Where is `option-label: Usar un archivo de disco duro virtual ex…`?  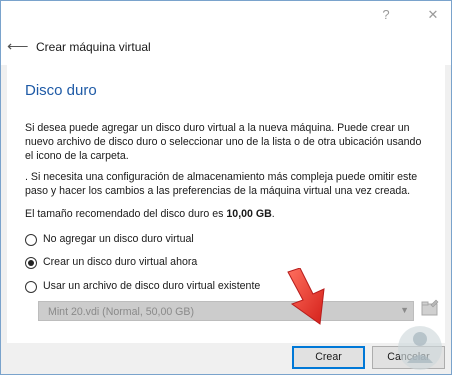 option-label: Usar un archivo de disco duro virtual ex… is located at coordinates (151, 286).